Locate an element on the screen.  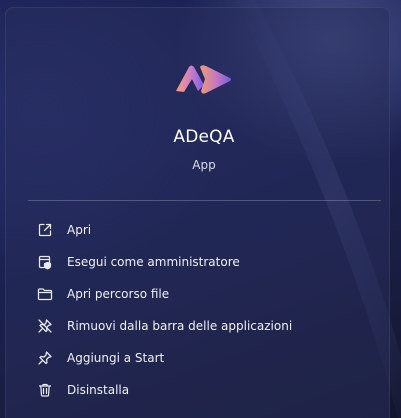
menu-item-label: Rimuovi dalla barra delle applicazioni is located at coordinates (180, 326).